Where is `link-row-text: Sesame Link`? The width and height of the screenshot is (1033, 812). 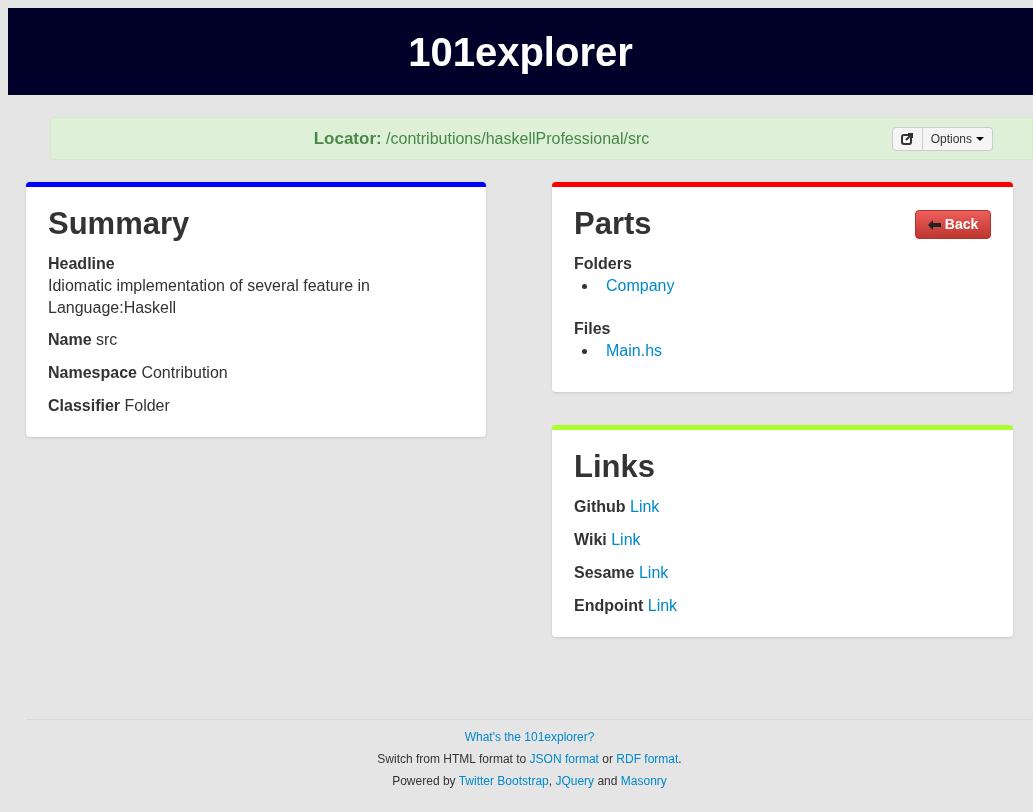 link-row-text: Sesame Link is located at coordinates (622, 573).